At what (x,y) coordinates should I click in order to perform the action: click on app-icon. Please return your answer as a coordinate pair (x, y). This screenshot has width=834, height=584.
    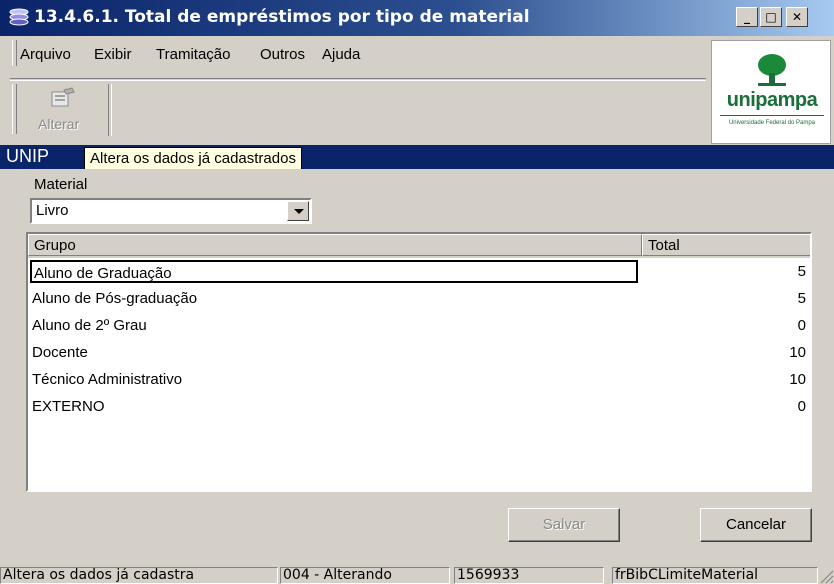
    Looking at the image, I should click on (19, 17).